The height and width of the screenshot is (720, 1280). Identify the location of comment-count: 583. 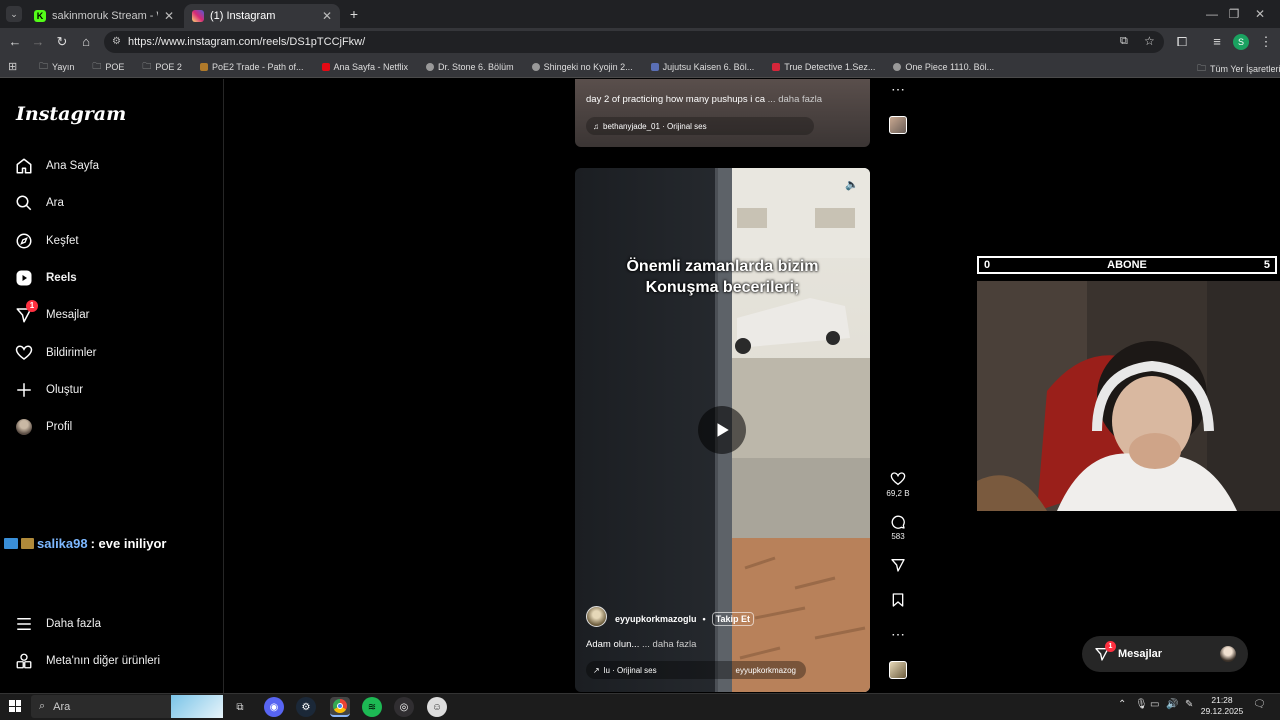
(898, 536).